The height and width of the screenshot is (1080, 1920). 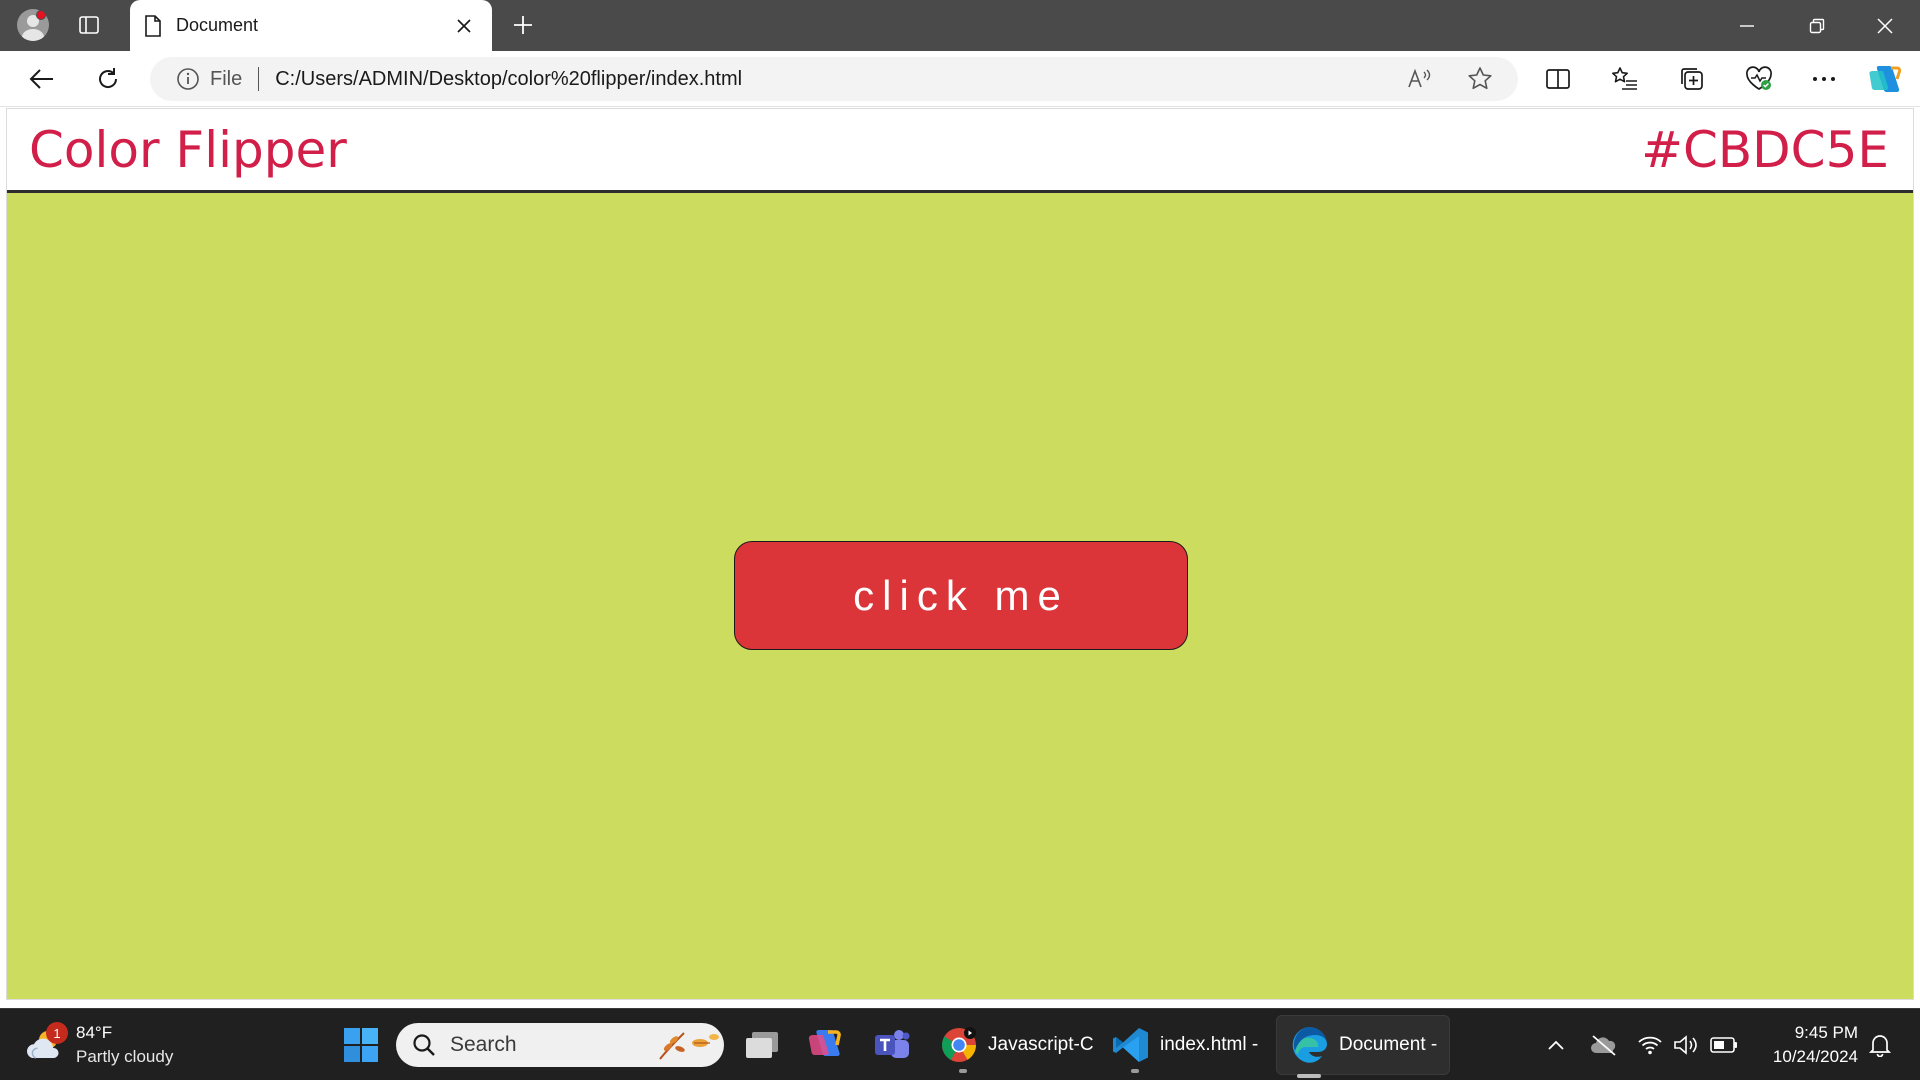 I want to click on wifi-icon, so click(x=1650, y=1045).